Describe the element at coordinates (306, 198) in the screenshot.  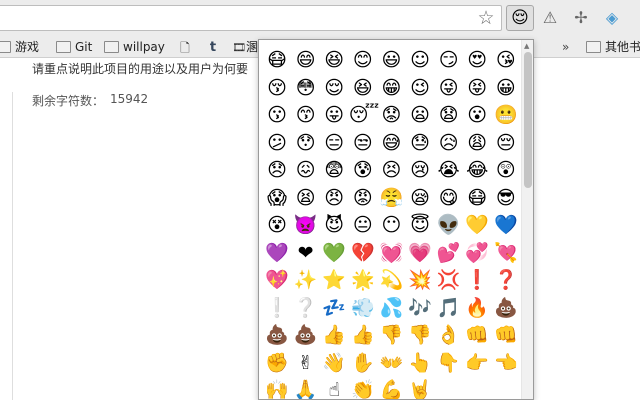
I see `emoji-item: 😫` at that location.